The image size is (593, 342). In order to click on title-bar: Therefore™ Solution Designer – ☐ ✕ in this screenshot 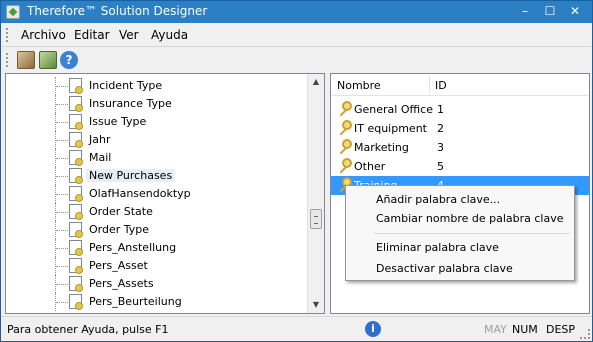, I will do `click(296, 12)`.